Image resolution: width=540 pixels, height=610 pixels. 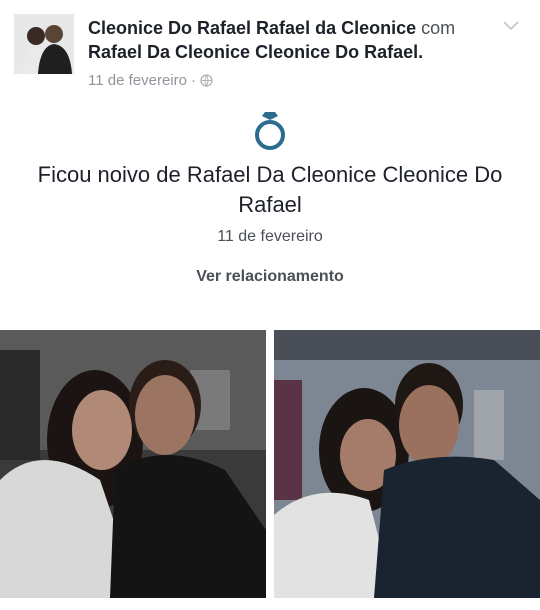 I want to click on chevron-down-icon, so click(x=511, y=25).